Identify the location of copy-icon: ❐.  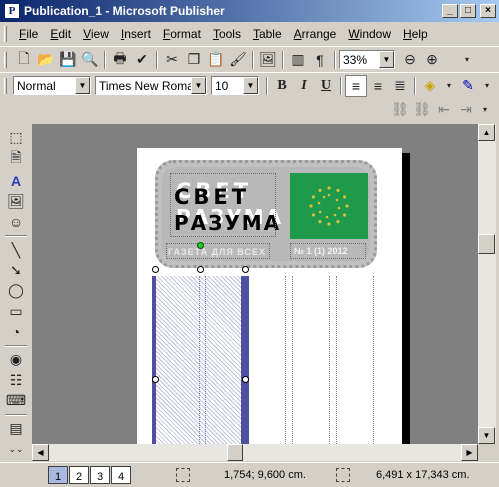
(194, 60).